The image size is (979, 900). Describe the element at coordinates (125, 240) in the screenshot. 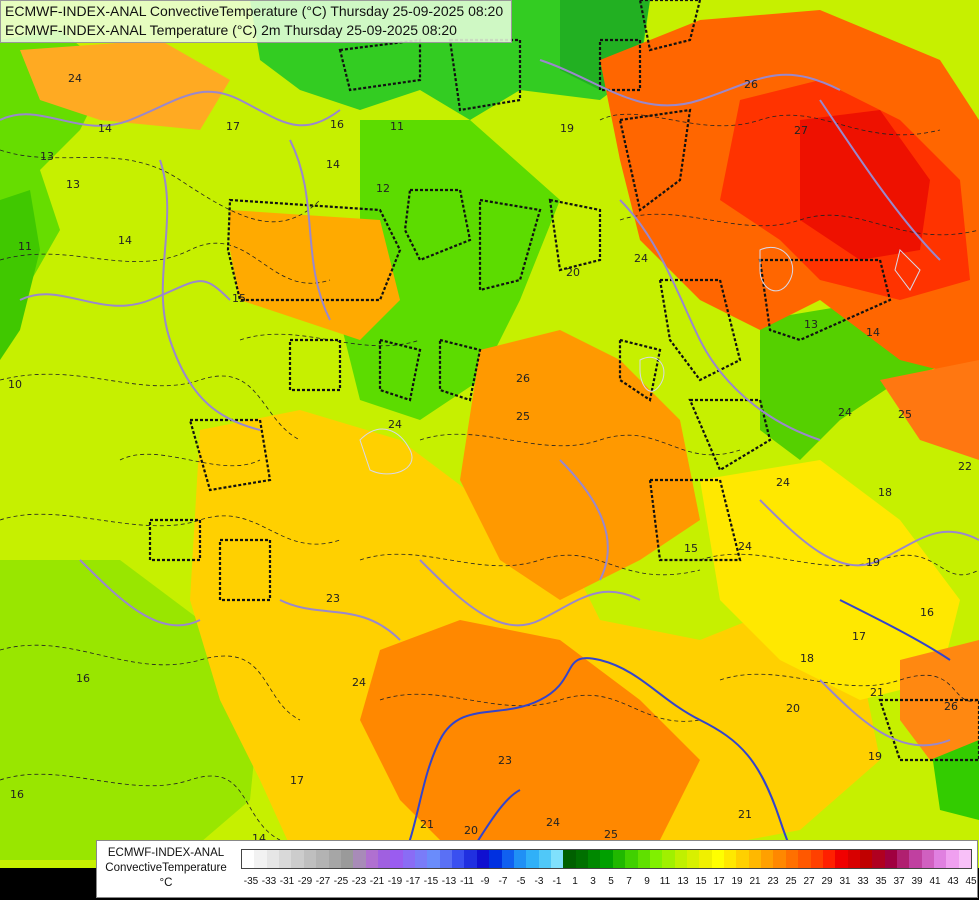

I see `contour-label: 14` at that location.